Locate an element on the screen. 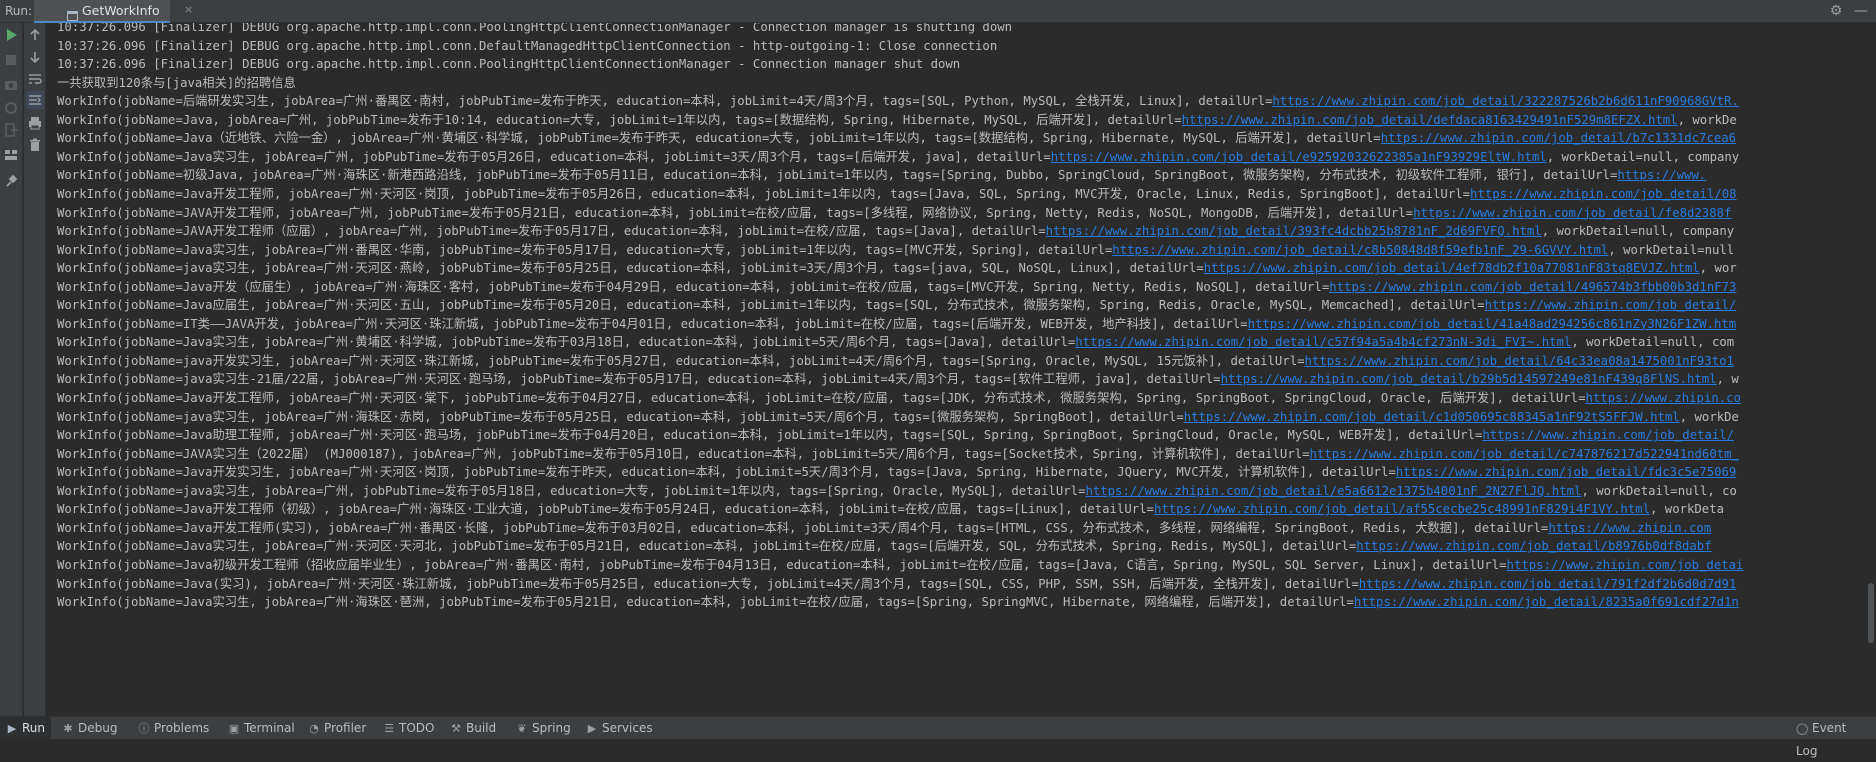  play-icon: ▶ is located at coordinates (12, 728).